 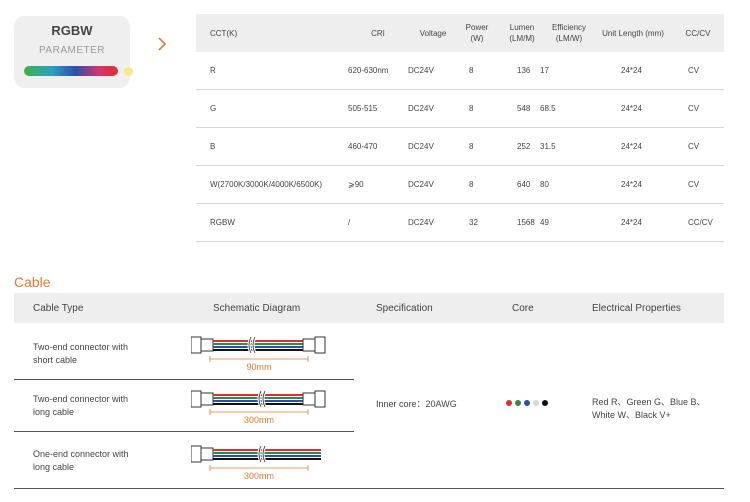 I want to click on cable-type-label: One-end connector with long cable, so click(x=81, y=460).